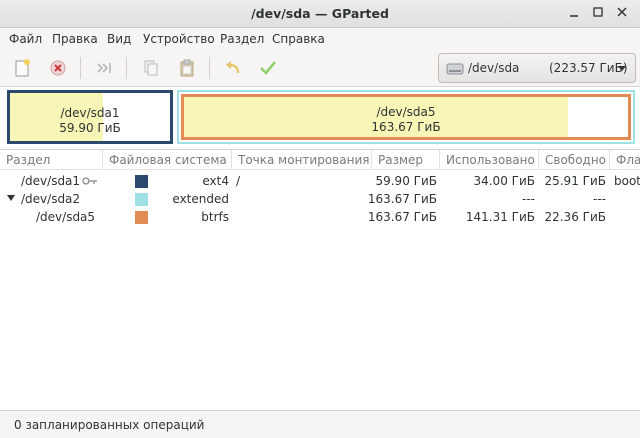  I want to click on partition-size-label: 163.67 ГиБ, so click(406, 127).